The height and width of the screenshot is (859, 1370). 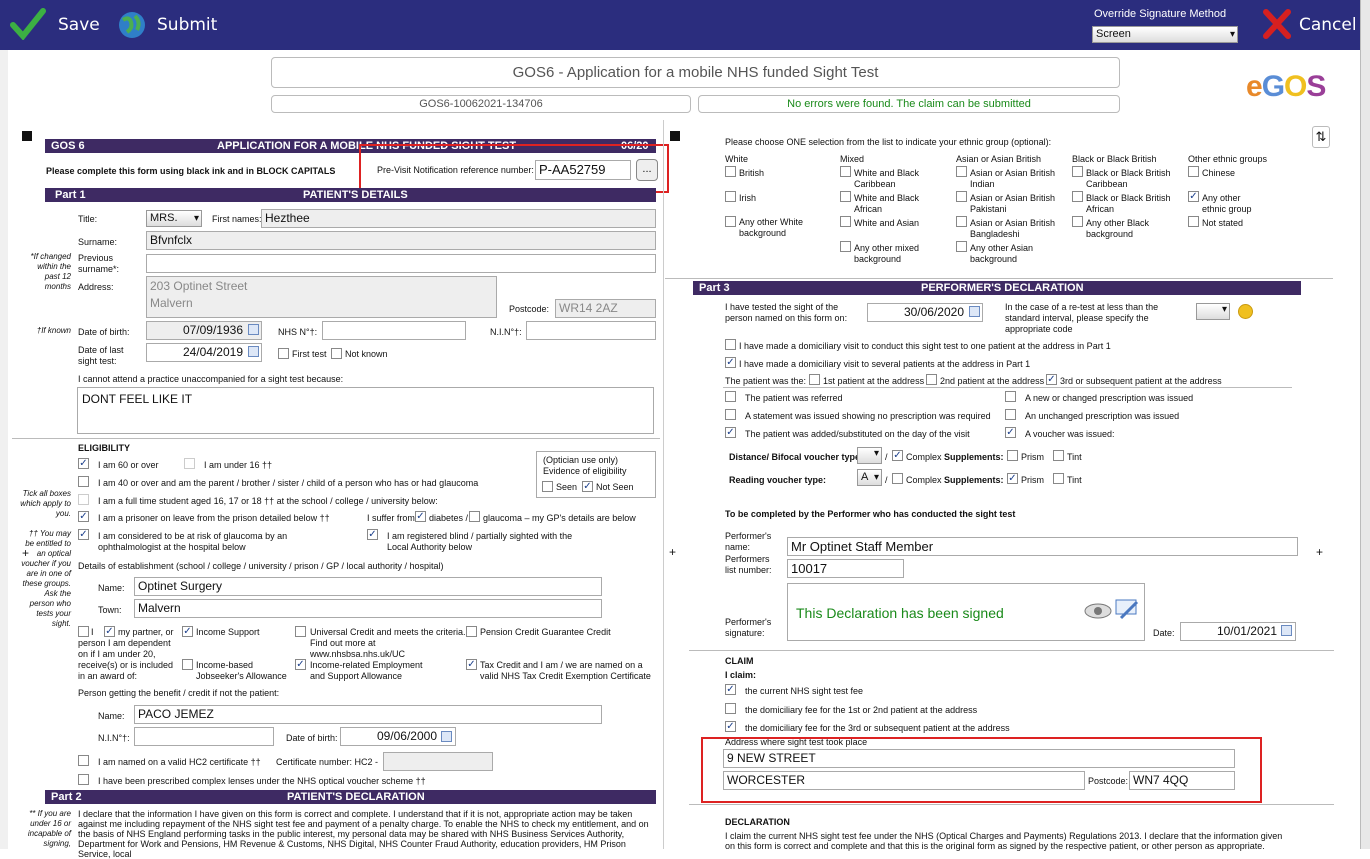 What do you see at coordinates (174, 218) in the screenshot?
I see `title-select: MRS.` at bounding box center [174, 218].